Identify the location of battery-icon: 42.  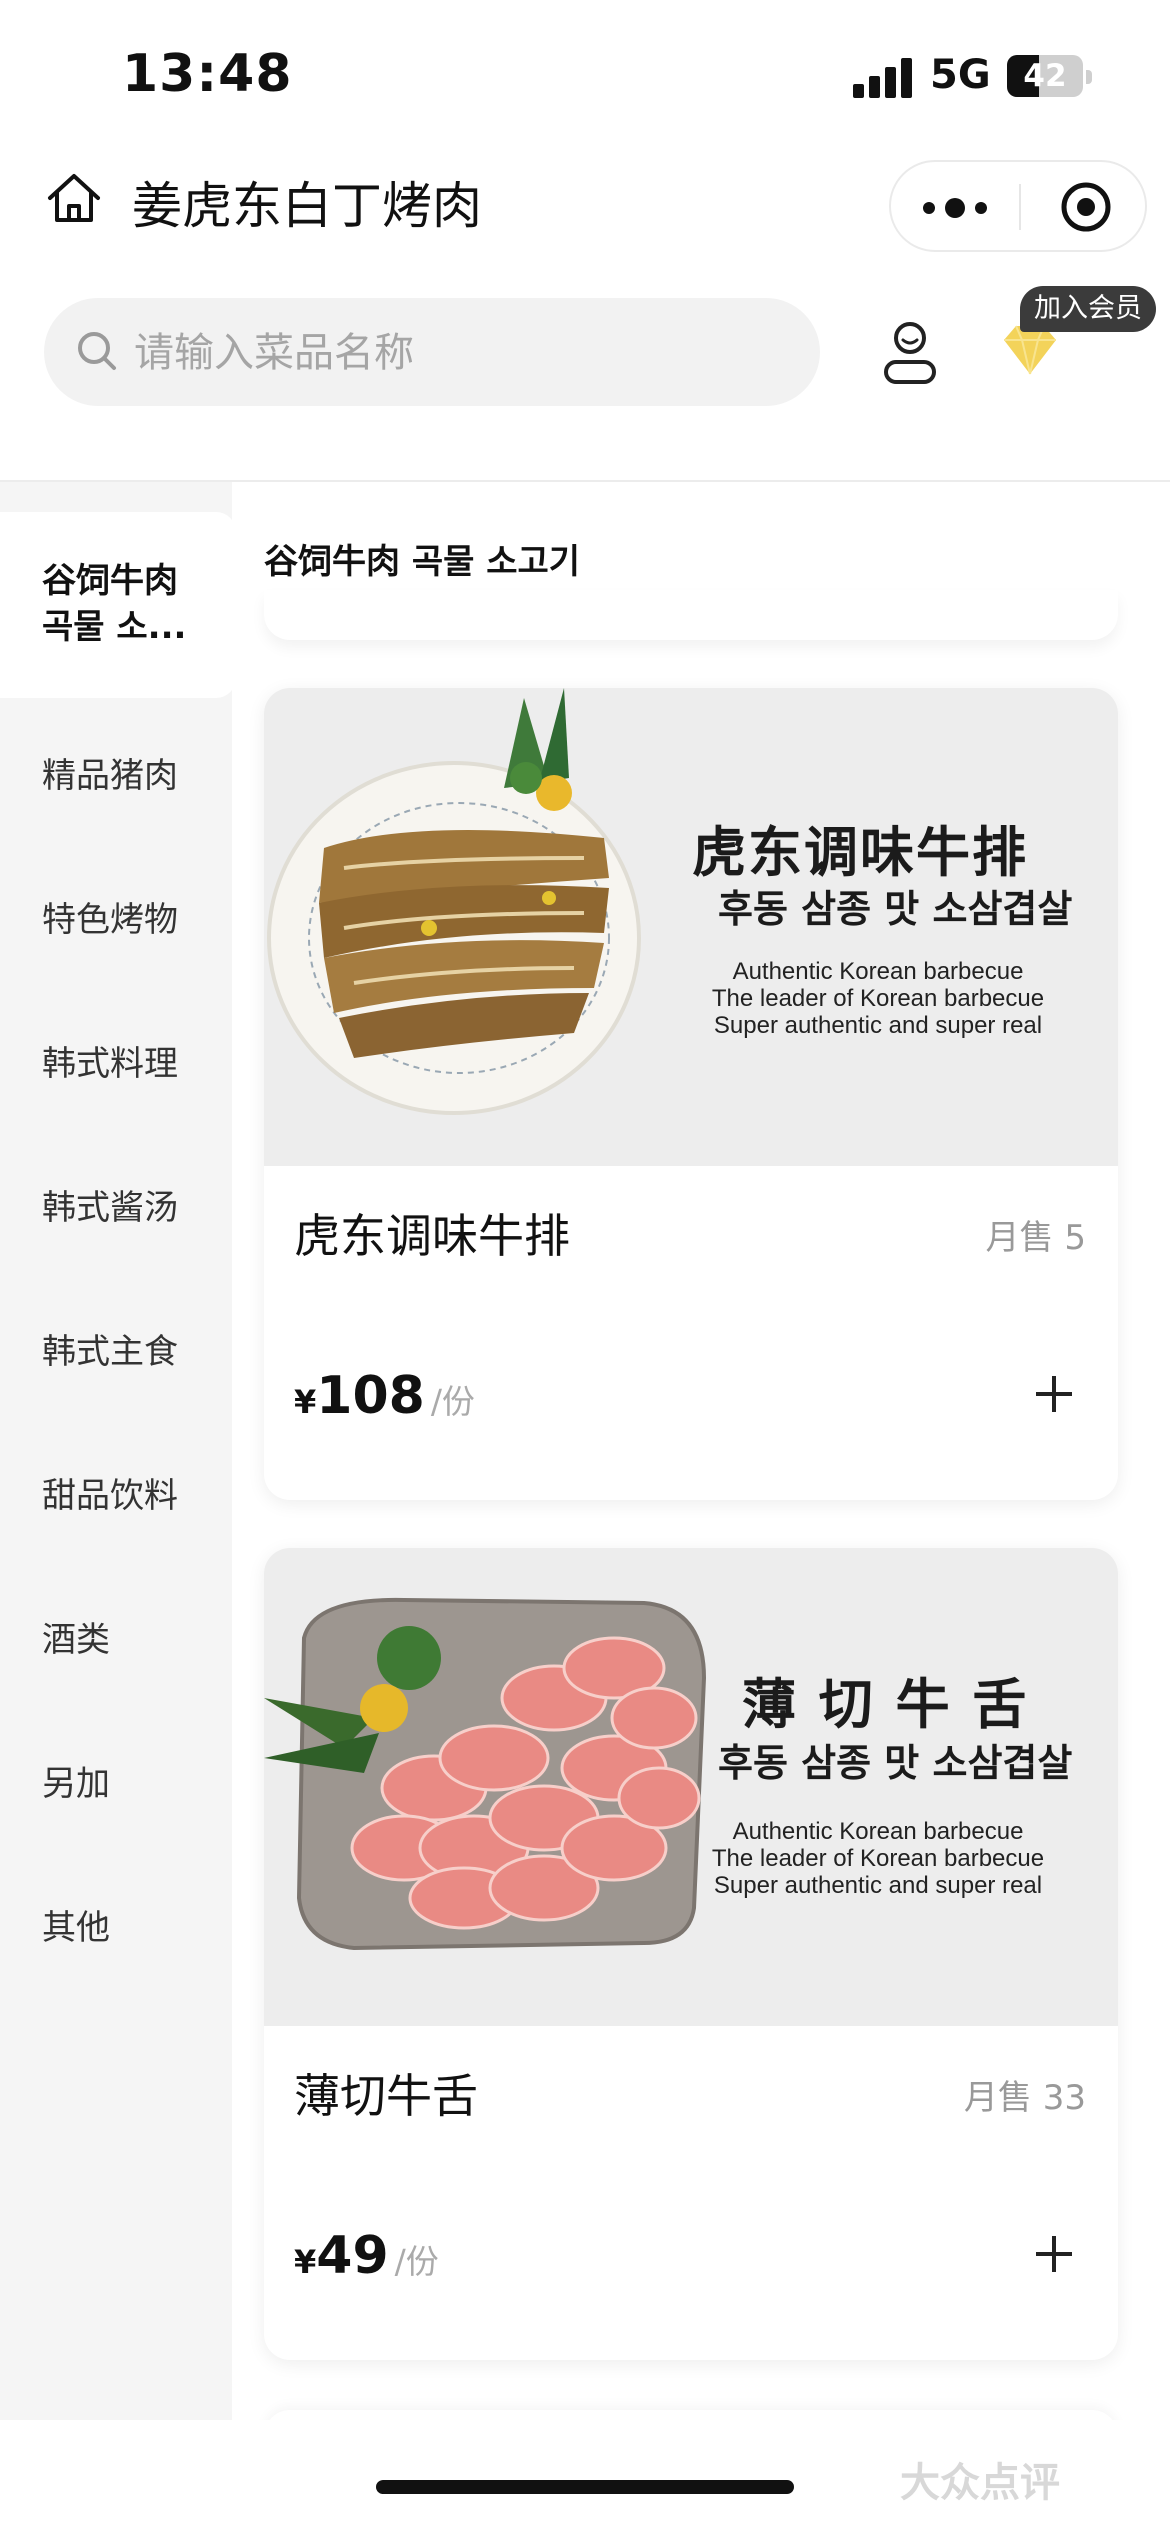
(1045, 76).